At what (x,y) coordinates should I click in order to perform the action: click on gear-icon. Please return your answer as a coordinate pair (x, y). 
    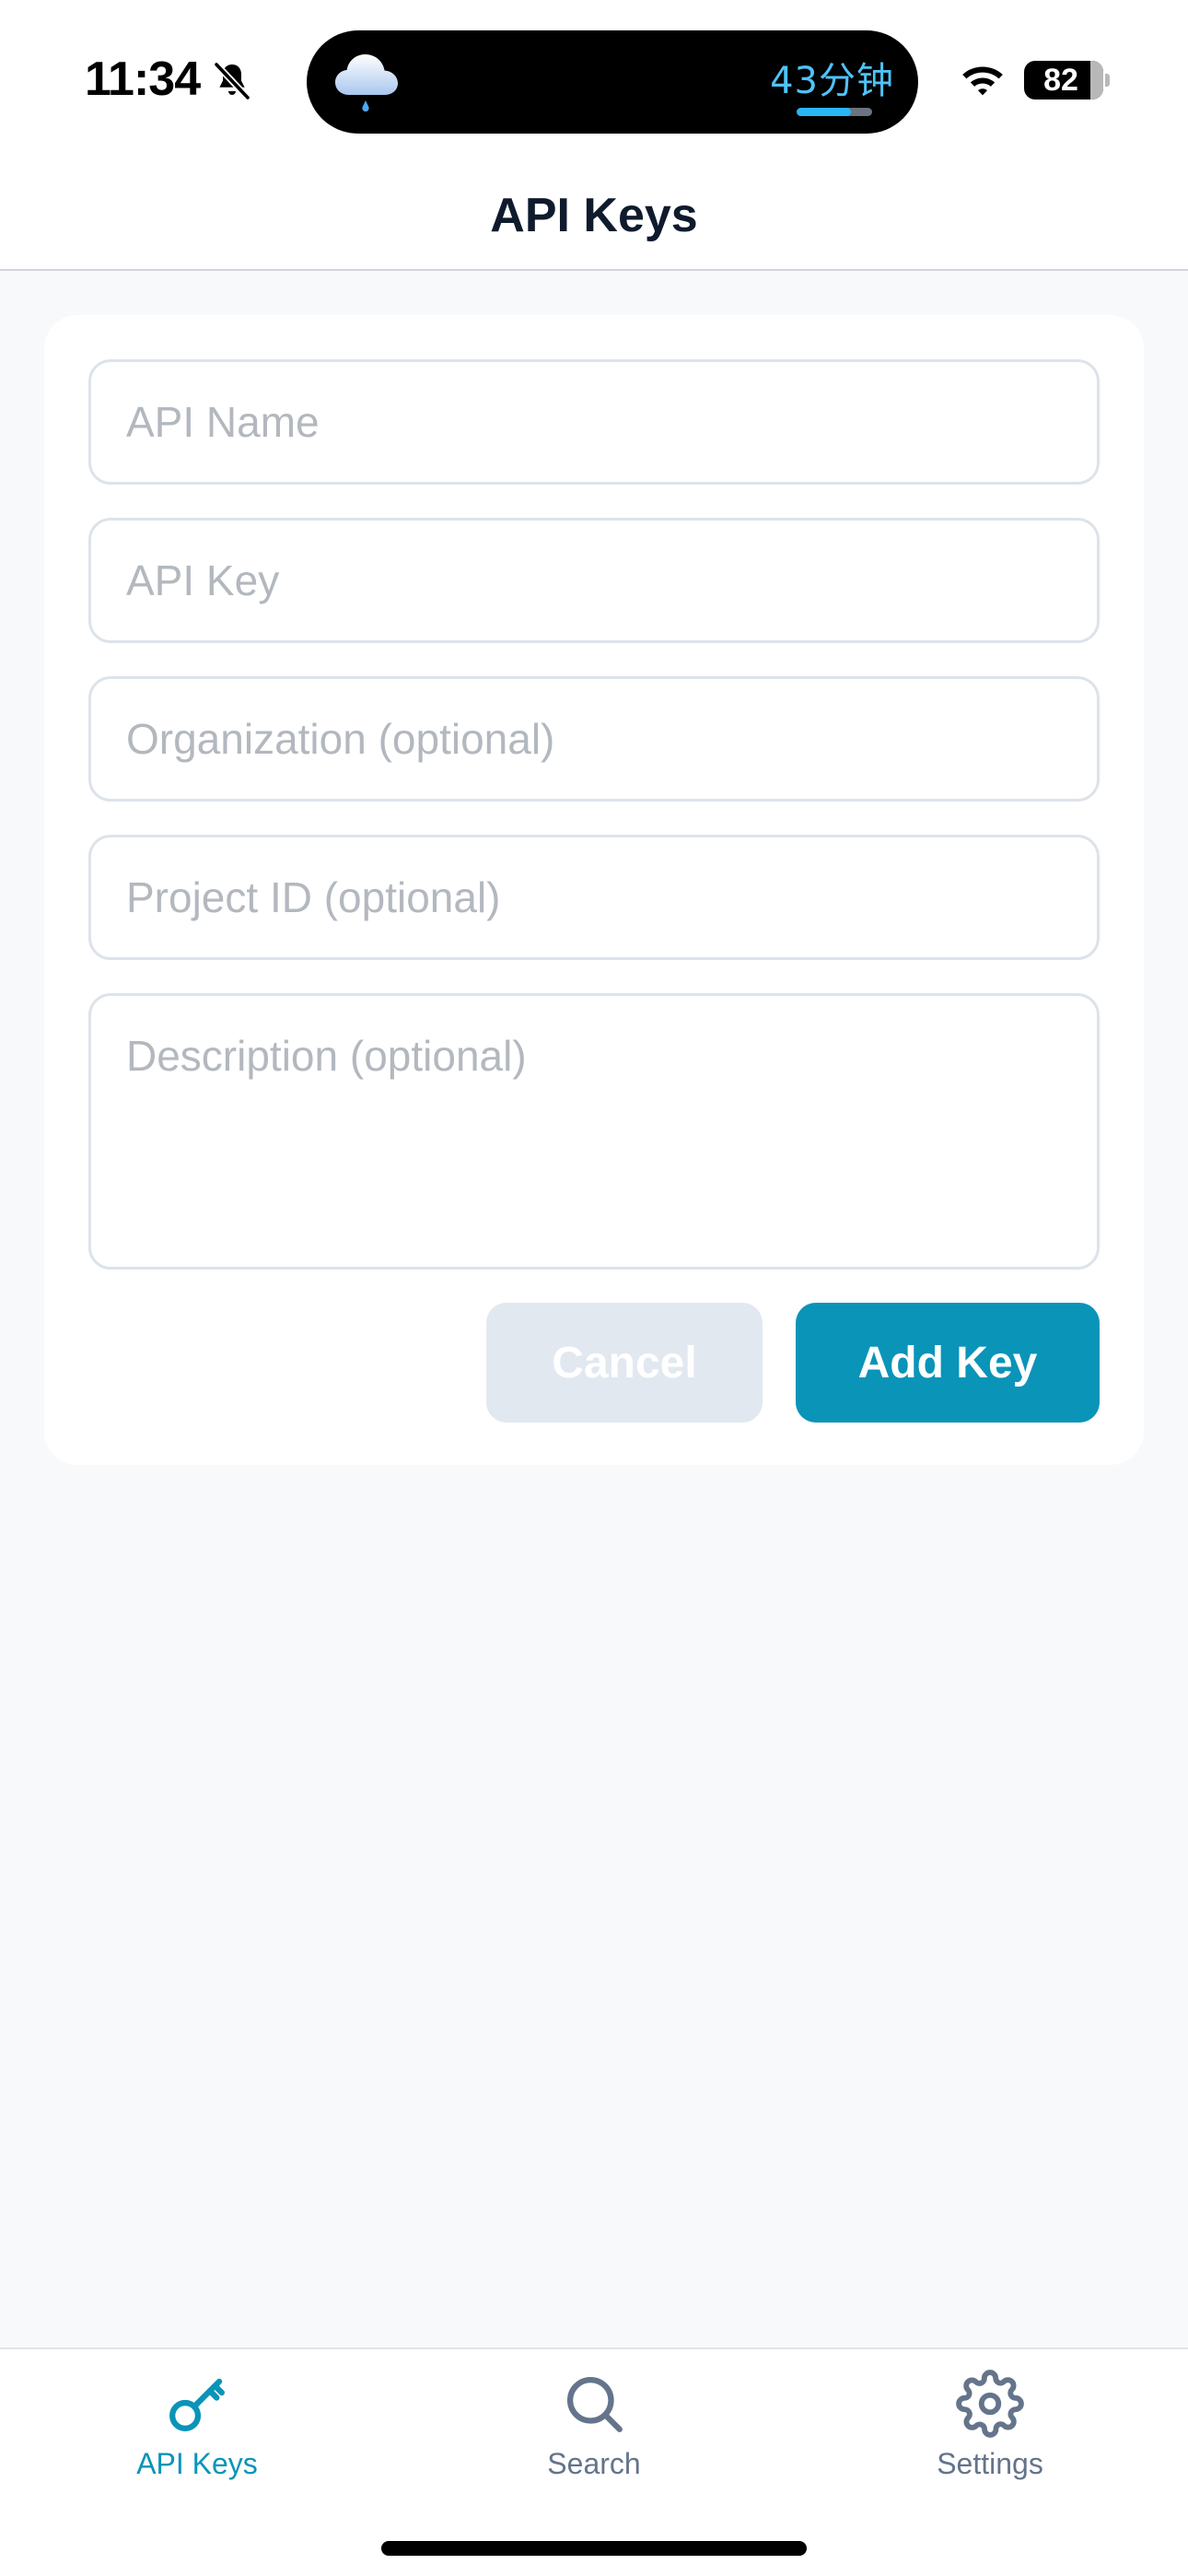
    Looking at the image, I should click on (990, 2404).